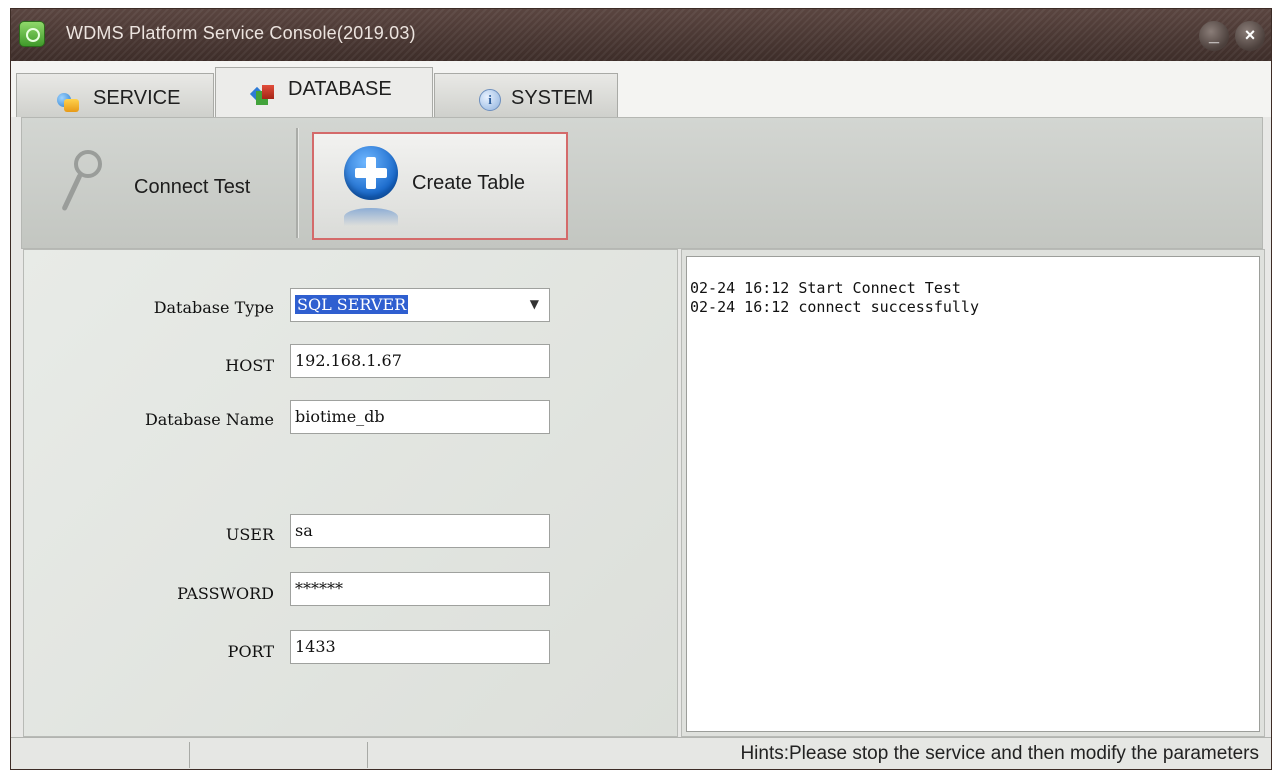  Describe the element at coordinates (86, 190) in the screenshot. I see `key-icon` at that location.